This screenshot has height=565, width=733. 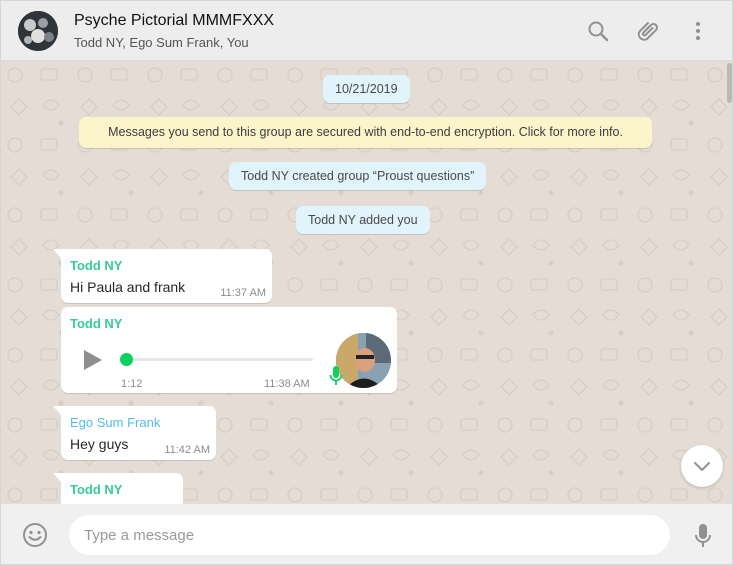 What do you see at coordinates (729, 83) in the screenshot?
I see `scrollbar` at bounding box center [729, 83].